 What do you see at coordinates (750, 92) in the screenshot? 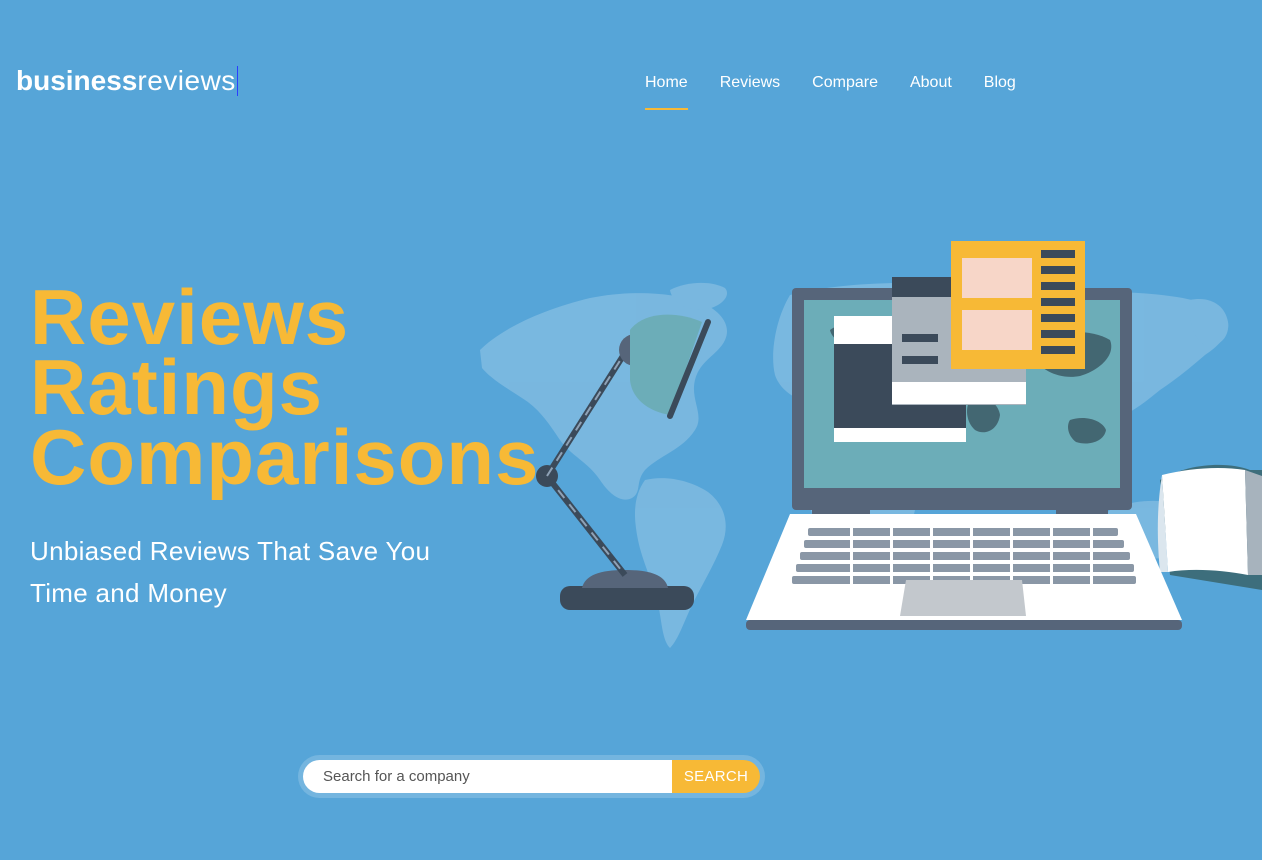
I see `nav-item-reviews: Reviews` at bounding box center [750, 92].